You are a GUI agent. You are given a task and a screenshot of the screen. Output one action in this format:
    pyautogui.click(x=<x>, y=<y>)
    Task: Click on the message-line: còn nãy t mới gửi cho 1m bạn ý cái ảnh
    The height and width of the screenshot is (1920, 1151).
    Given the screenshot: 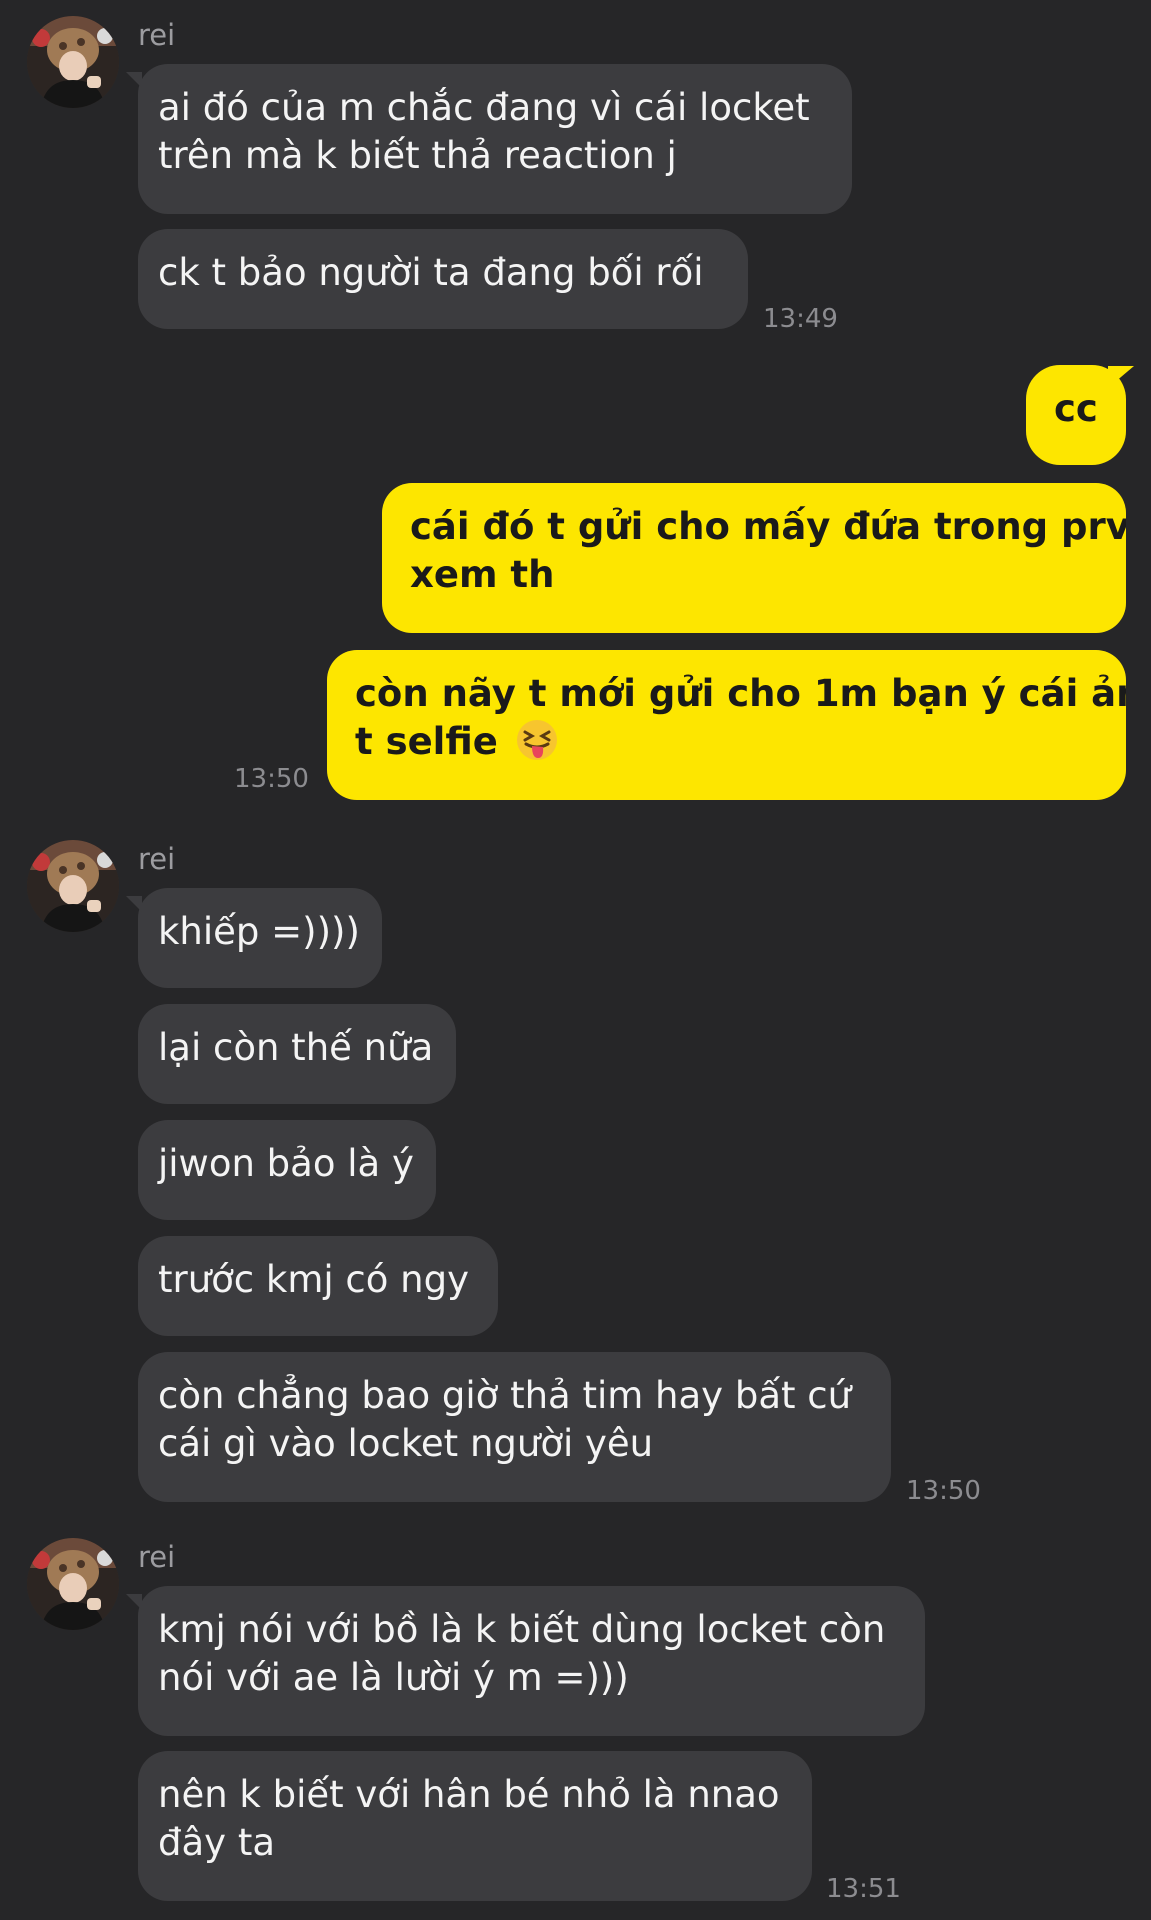 What is the action you would take?
    pyautogui.click(x=740, y=693)
    